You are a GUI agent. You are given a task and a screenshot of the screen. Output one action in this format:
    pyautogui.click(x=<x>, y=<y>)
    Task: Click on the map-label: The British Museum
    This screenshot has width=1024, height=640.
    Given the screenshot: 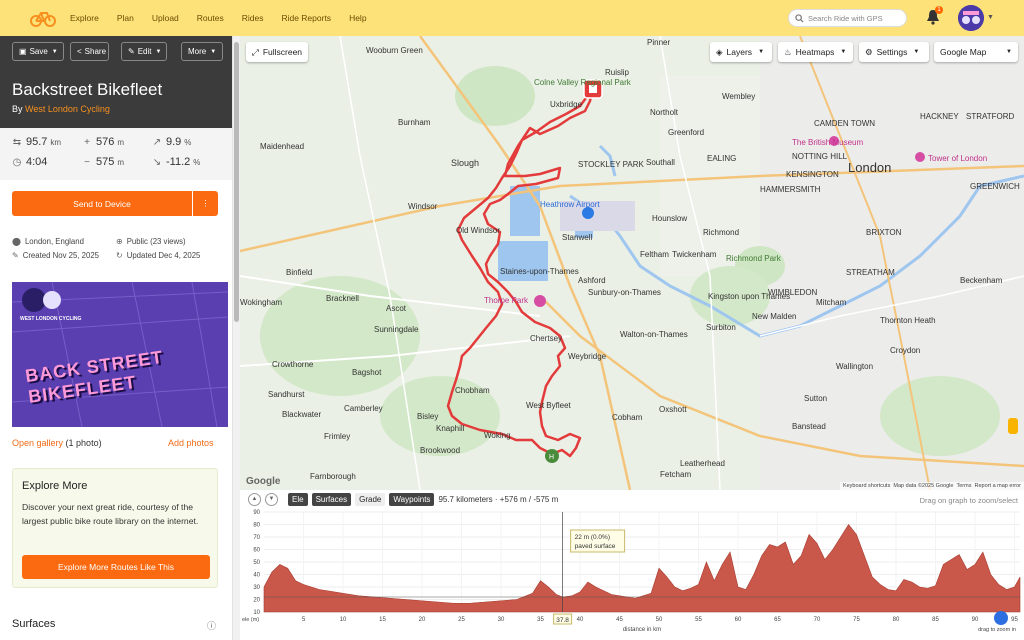 What is the action you would take?
    pyautogui.click(x=828, y=142)
    